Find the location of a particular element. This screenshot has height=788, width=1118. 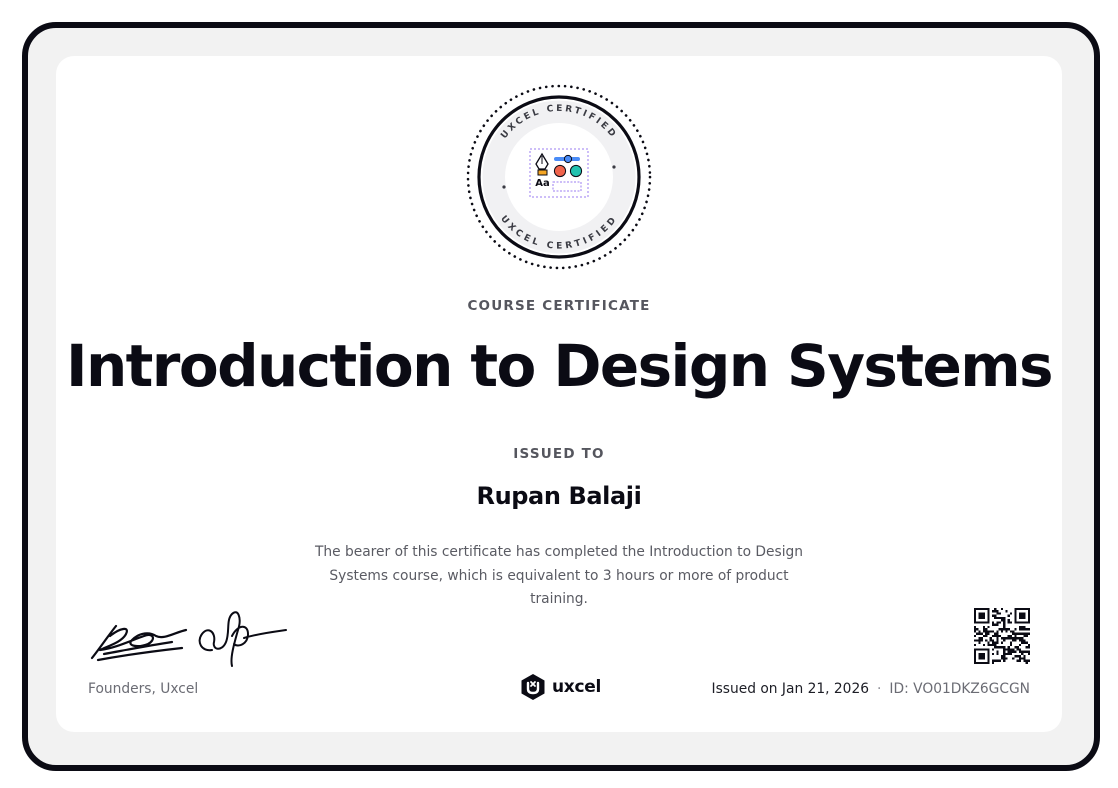

certified-badge: UXCEL CERTIFIED UXCEL CERTIFIED Aa is located at coordinates (559, 177).